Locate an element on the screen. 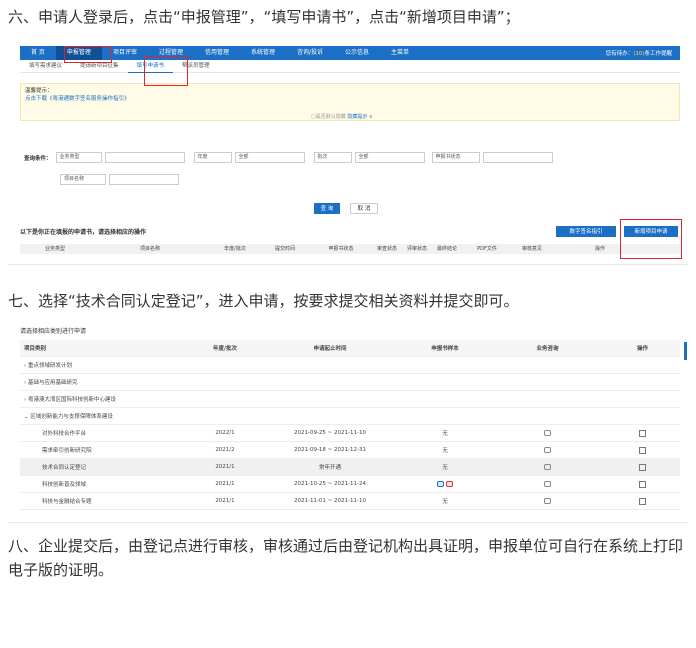  row-name: 对外科技合作平台 is located at coordinates (64, 434).